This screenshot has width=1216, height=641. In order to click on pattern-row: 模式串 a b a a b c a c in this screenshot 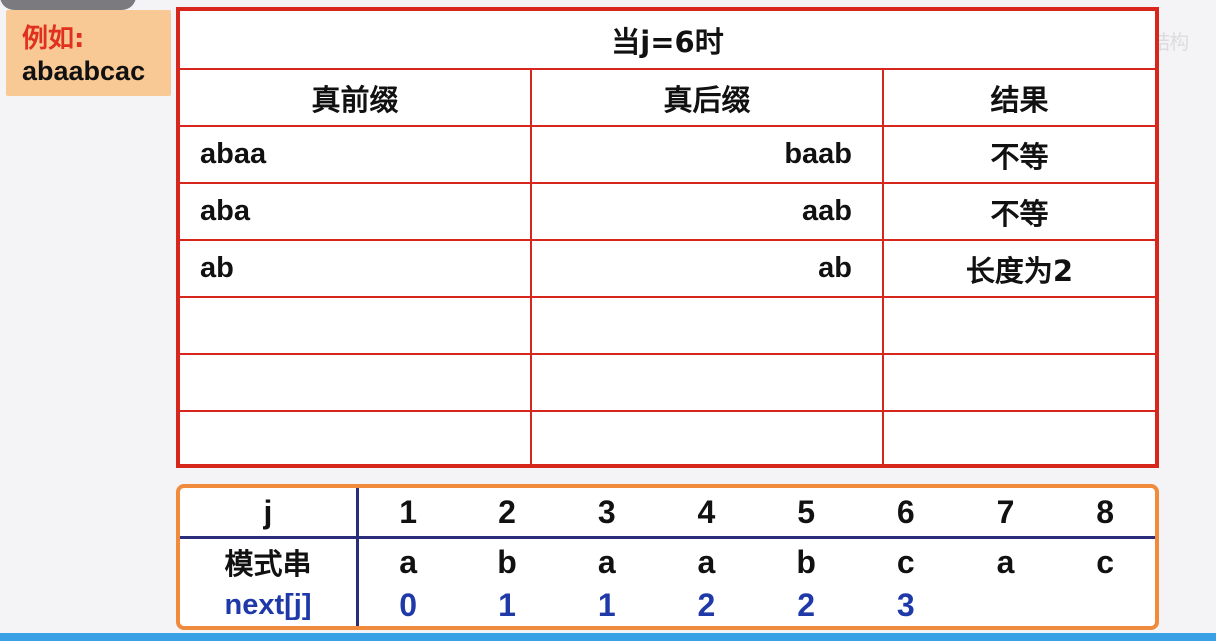, I will do `click(667, 561)`.